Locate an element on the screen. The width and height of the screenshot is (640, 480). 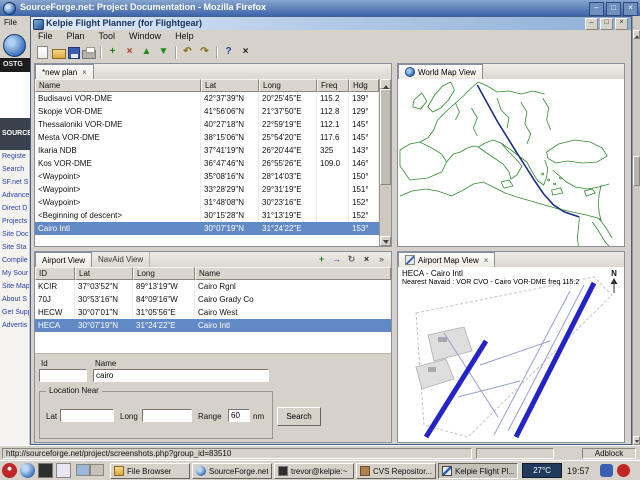
tab-airport-map-view: Airport Map View × is located at coordinates (447, 259).